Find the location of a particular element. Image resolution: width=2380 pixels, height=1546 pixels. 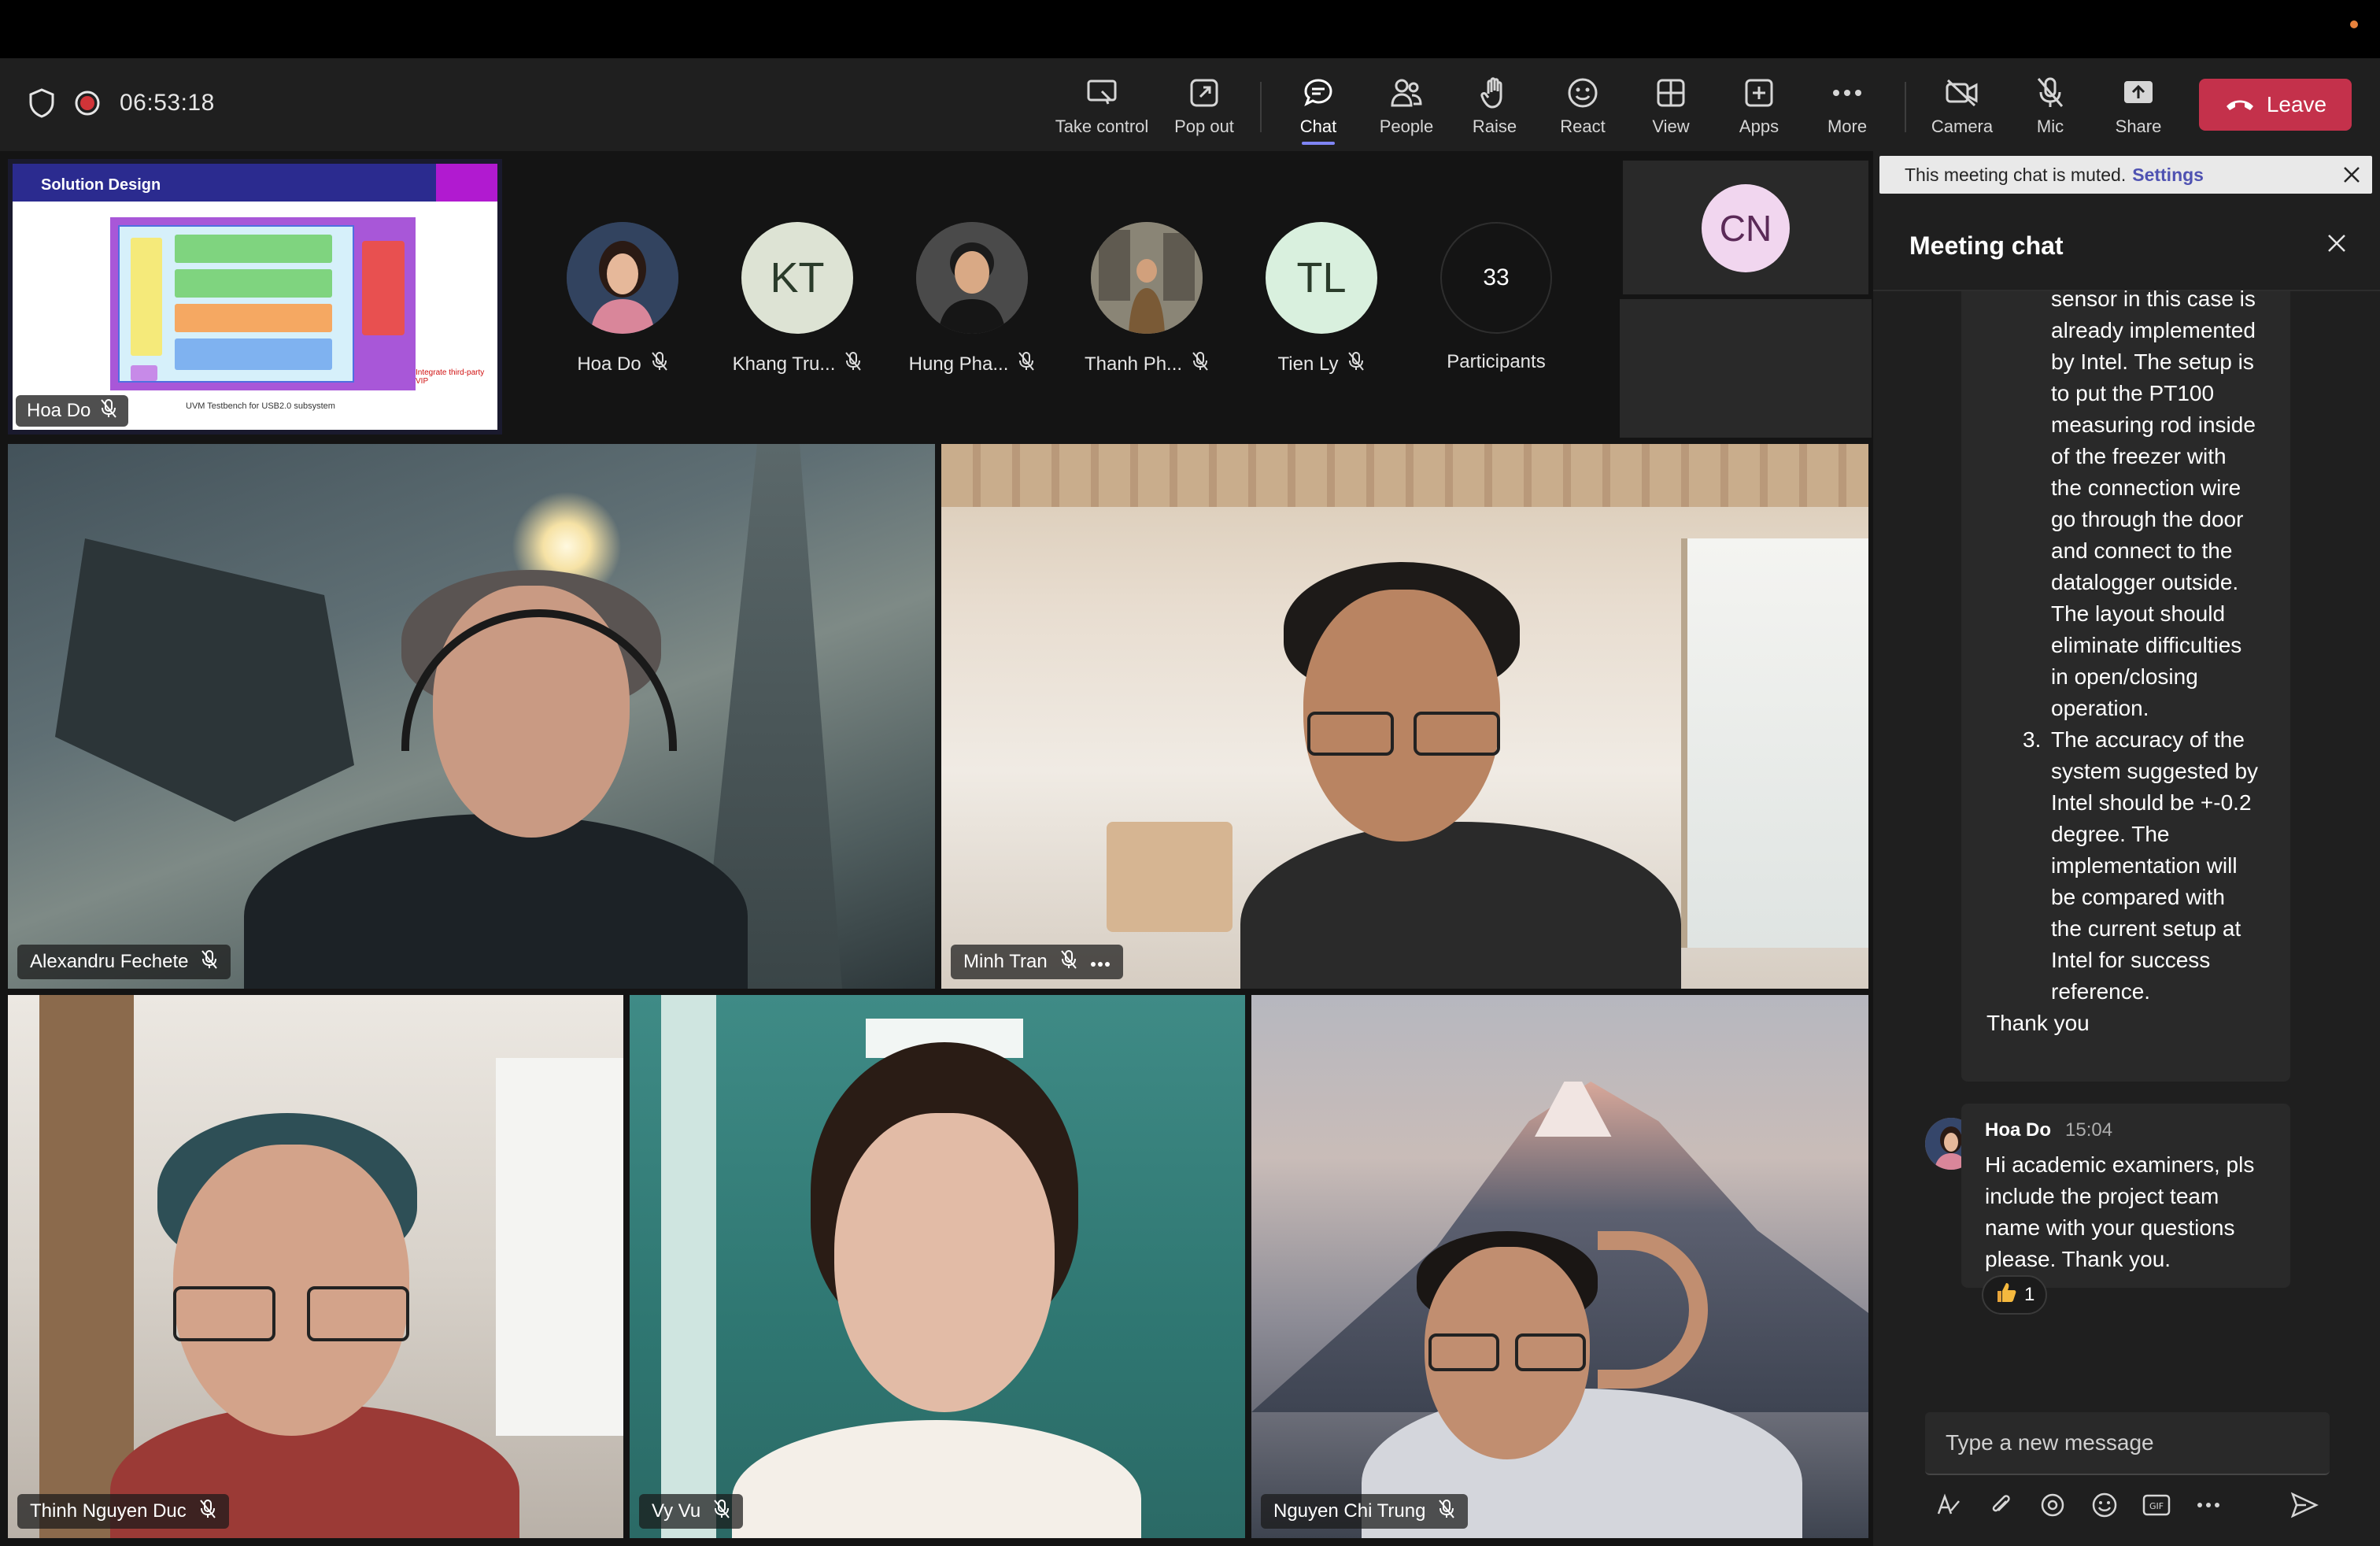

presenter-name: Hoa Do is located at coordinates (59, 410).